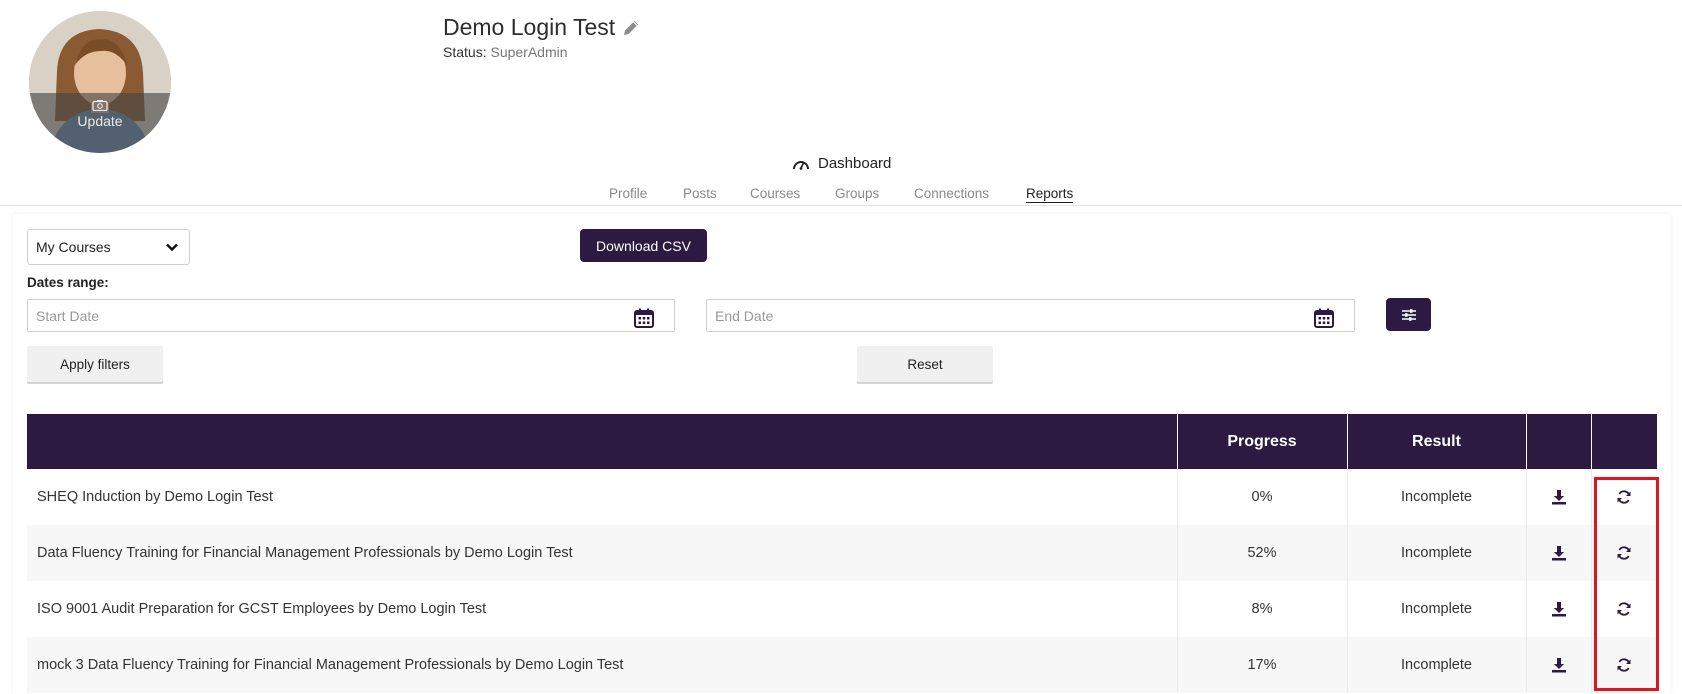  I want to click on header-refresh, so click(1623, 441).